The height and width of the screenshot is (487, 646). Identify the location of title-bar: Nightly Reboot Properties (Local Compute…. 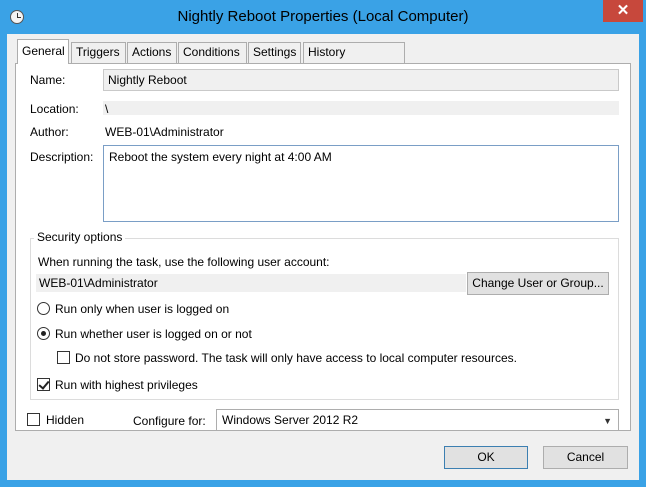
(323, 17).